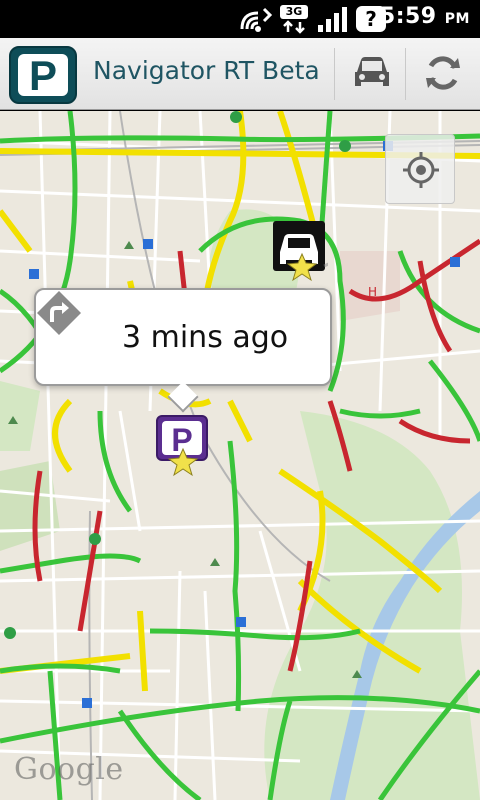  I want to click on status-time-value: 5:59, so click(408, 16).